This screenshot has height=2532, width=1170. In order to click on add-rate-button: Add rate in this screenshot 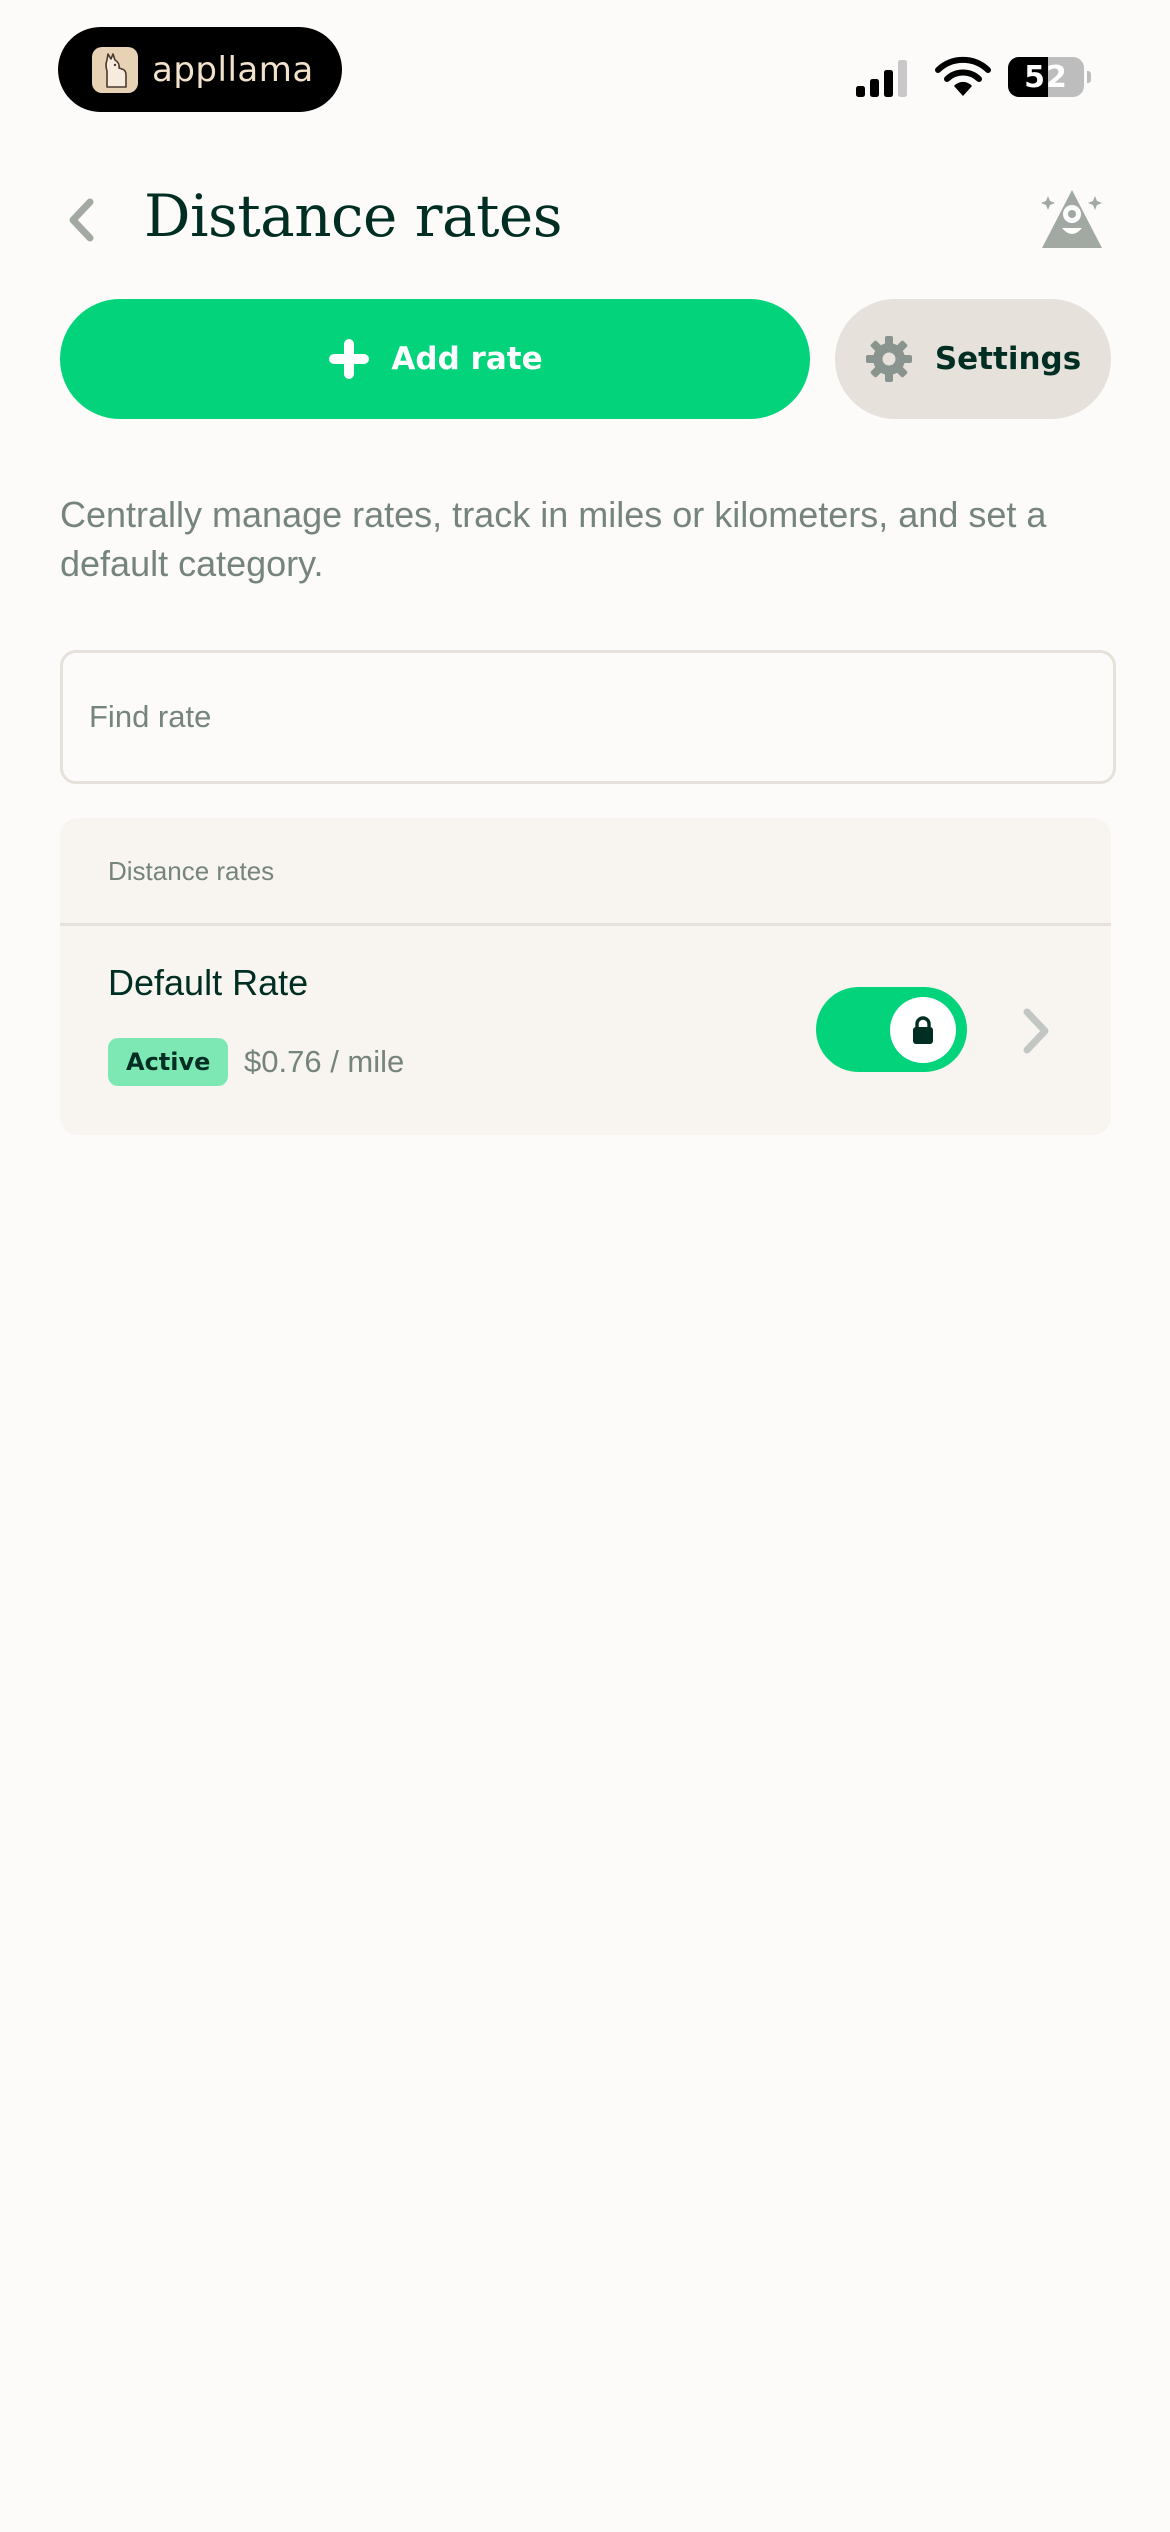, I will do `click(435, 359)`.